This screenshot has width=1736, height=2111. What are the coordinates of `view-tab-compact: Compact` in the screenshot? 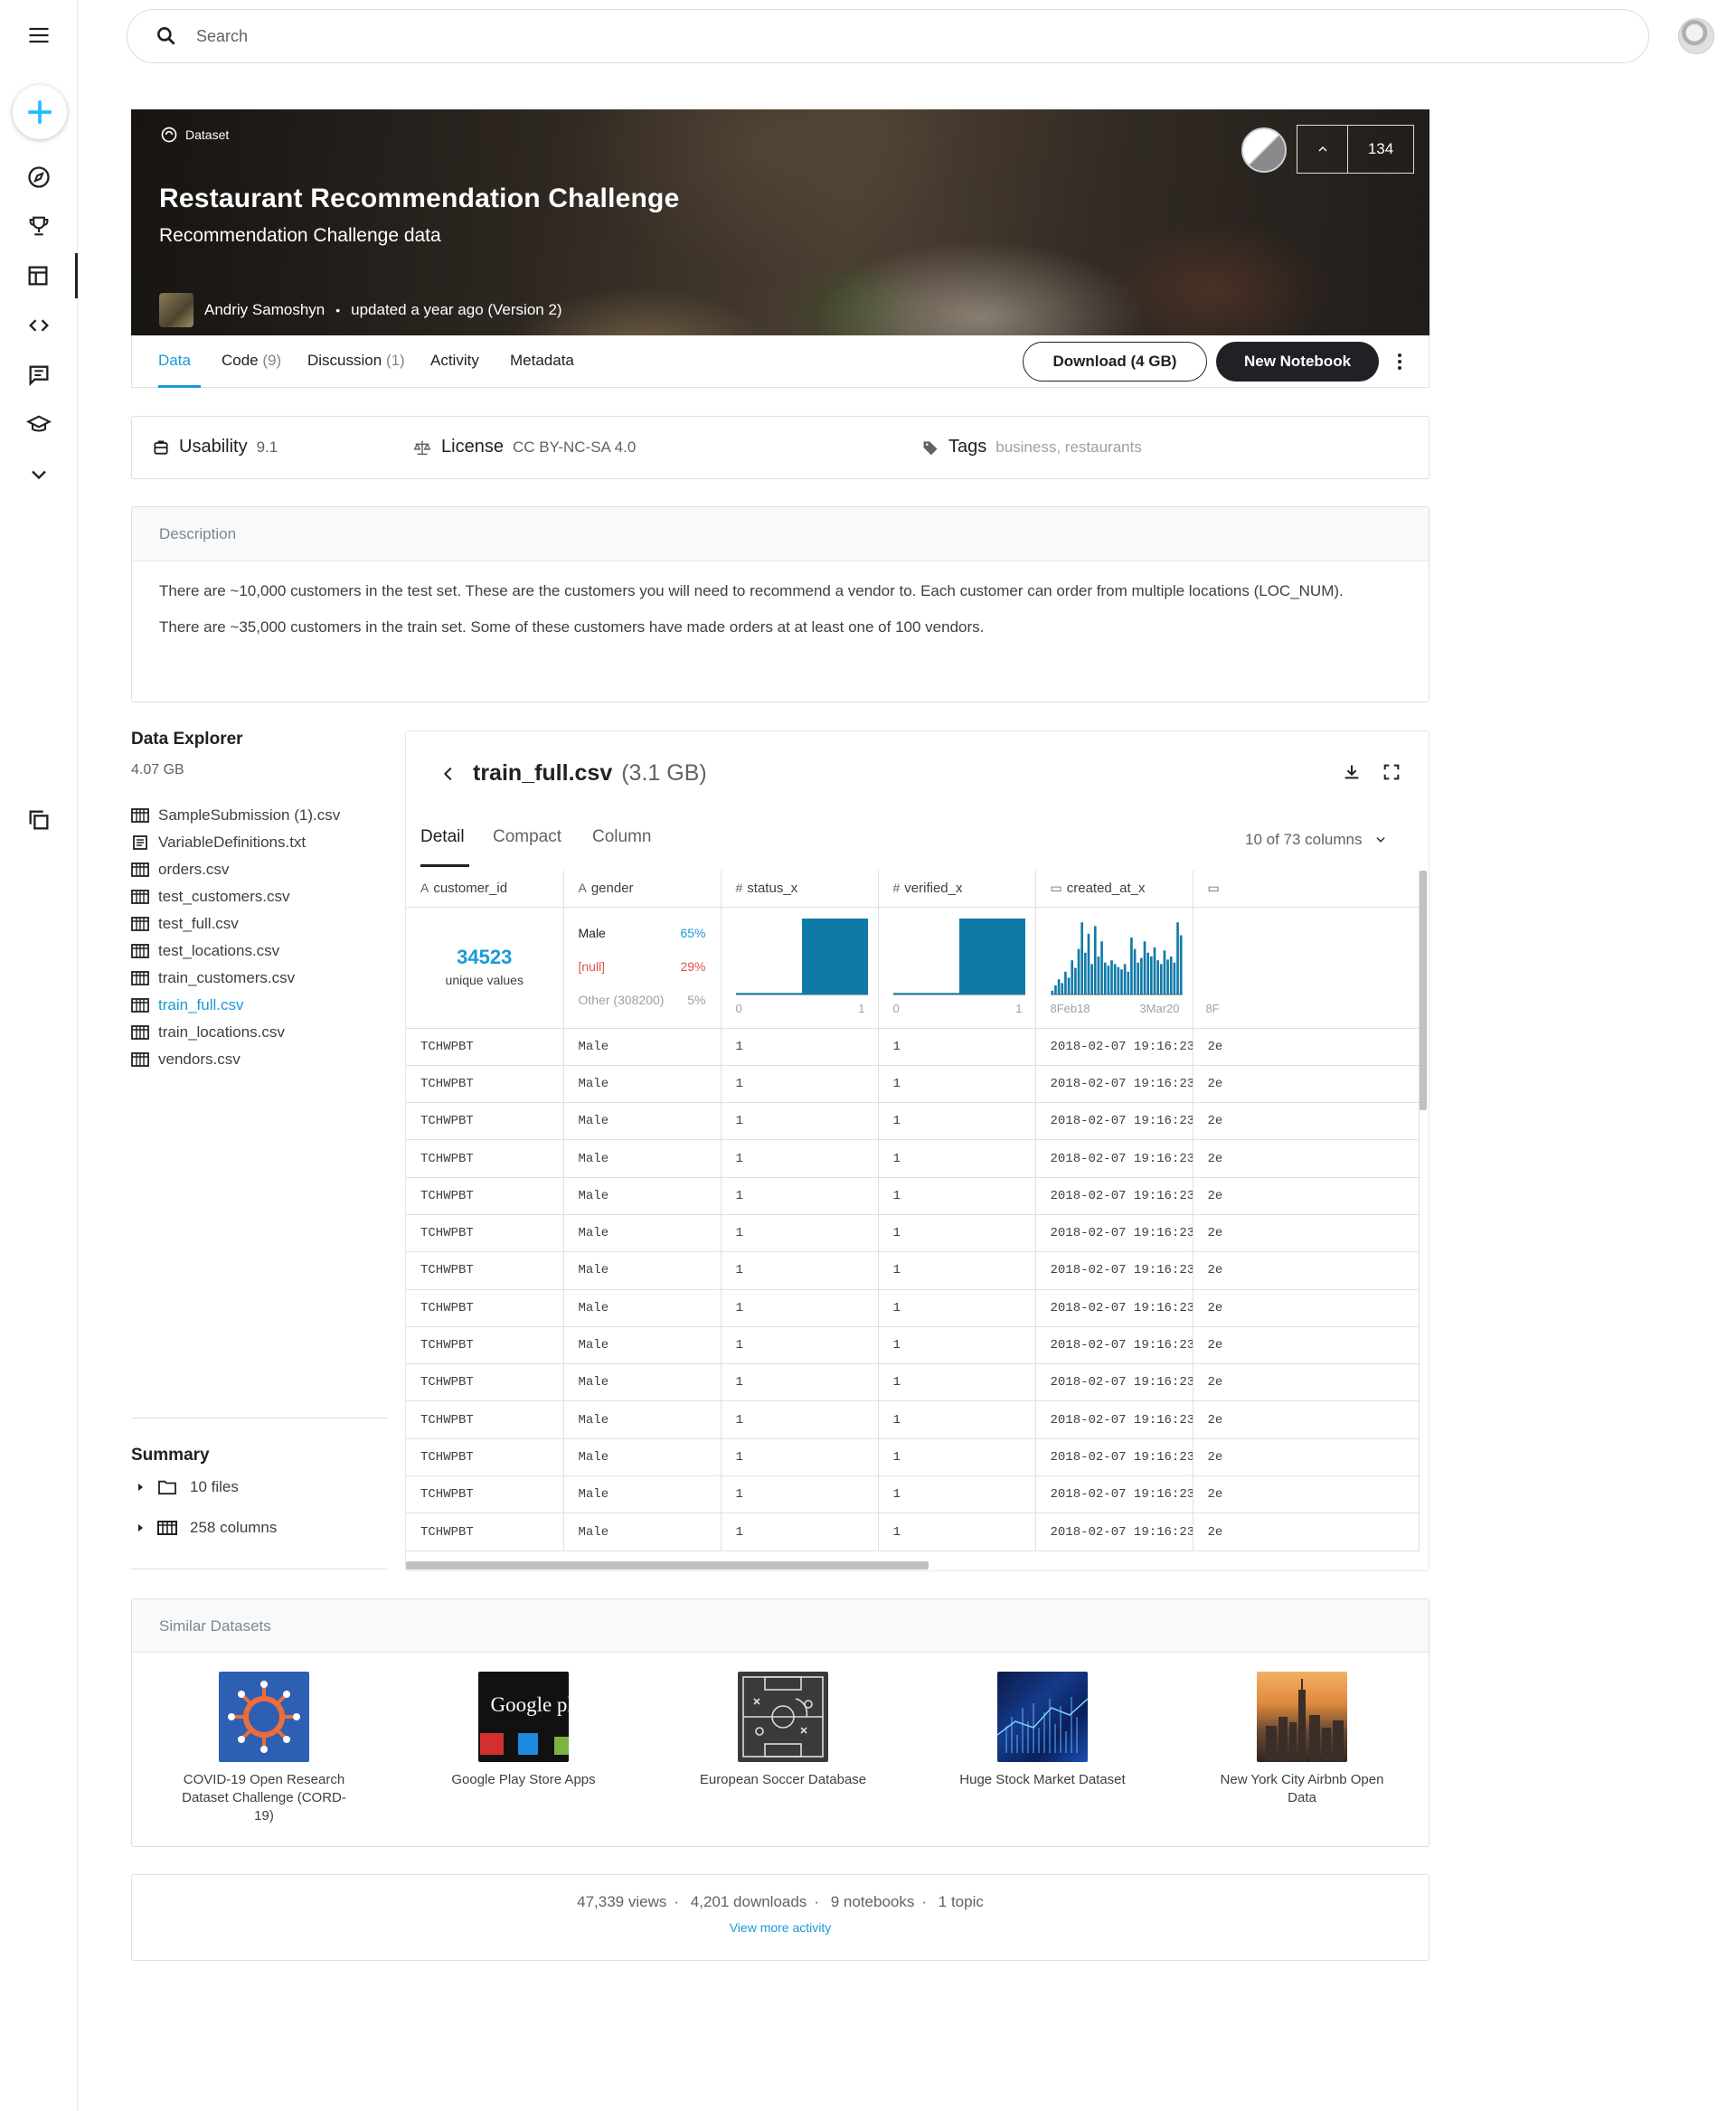 It's located at (527, 837).